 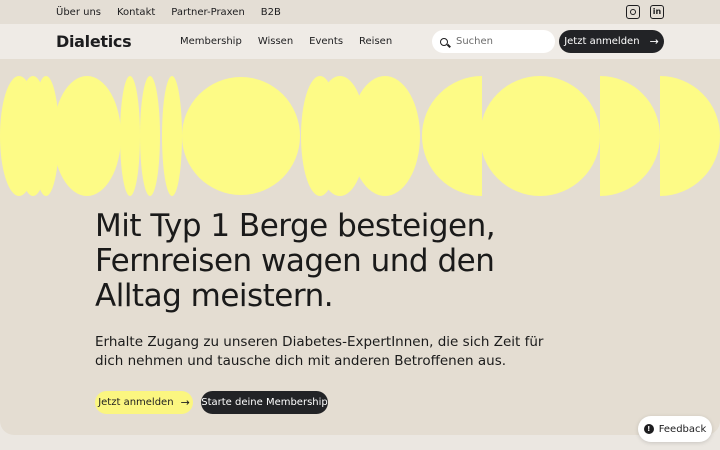 I want to click on membership-button-label: Starte deine Membership, so click(x=264, y=402).